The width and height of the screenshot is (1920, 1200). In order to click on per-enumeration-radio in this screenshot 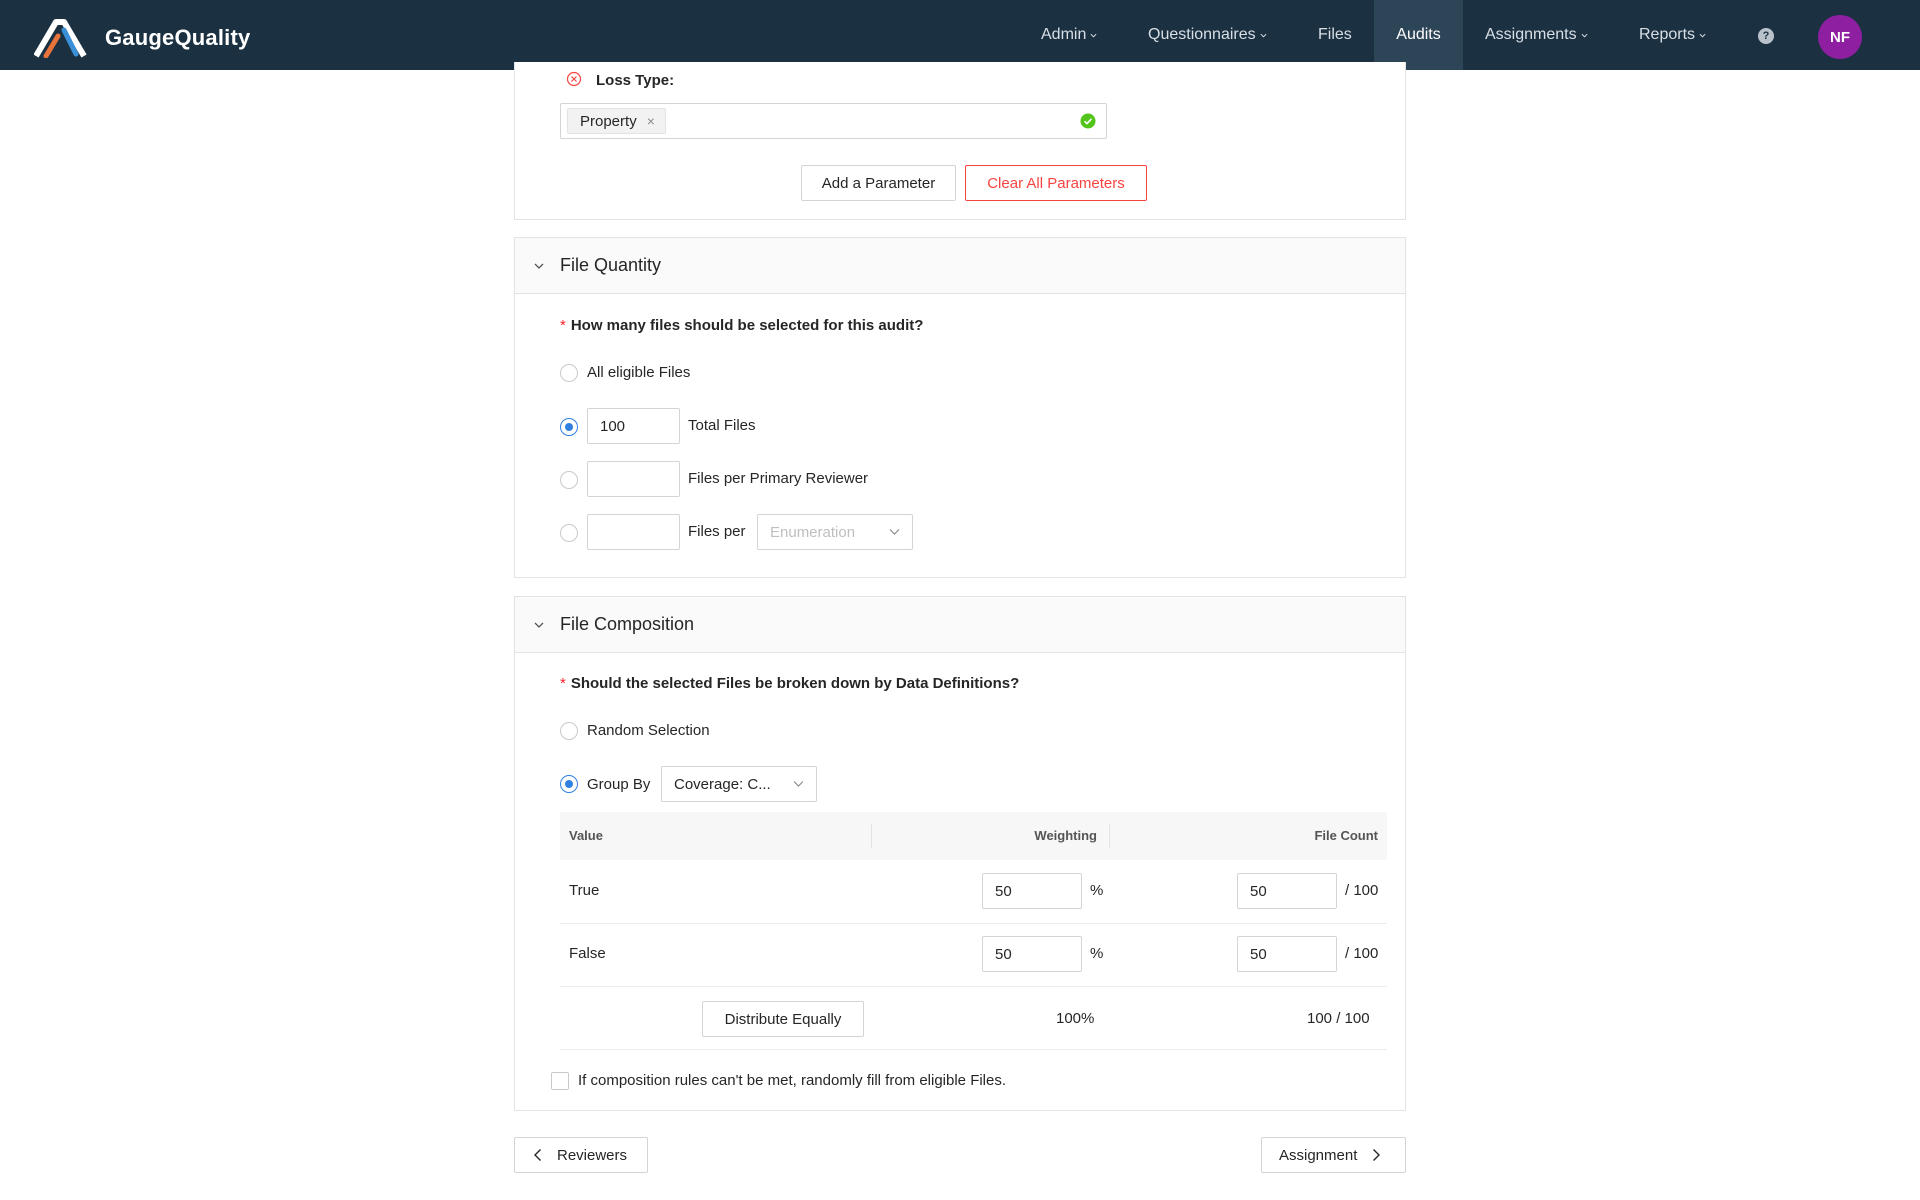, I will do `click(569, 533)`.